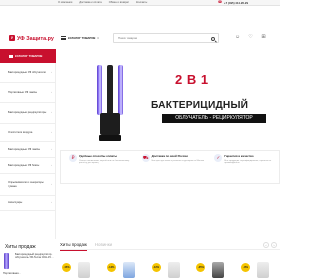  I want to click on product-thumbnail, so click(6, 261).